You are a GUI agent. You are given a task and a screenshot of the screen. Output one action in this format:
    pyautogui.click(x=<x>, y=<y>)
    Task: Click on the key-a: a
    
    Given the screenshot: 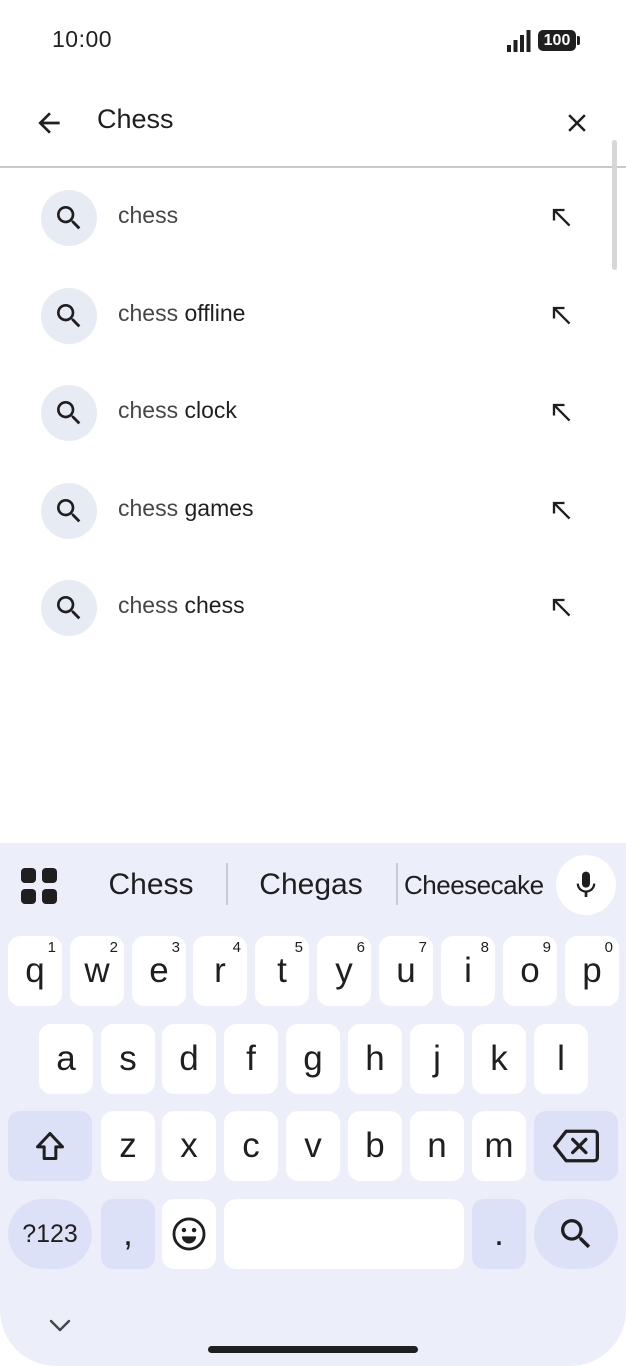 What is the action you would take?
    pyautogui.click(x=66, y=1059)
    